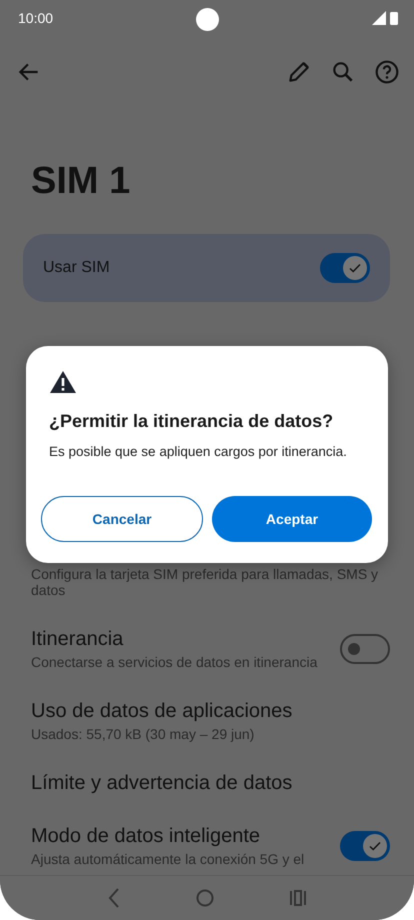 The width and height of the screenshot is (414, 920). I want to click on setting-title: Uso de datos de aplicaciones, so click(210, 711).